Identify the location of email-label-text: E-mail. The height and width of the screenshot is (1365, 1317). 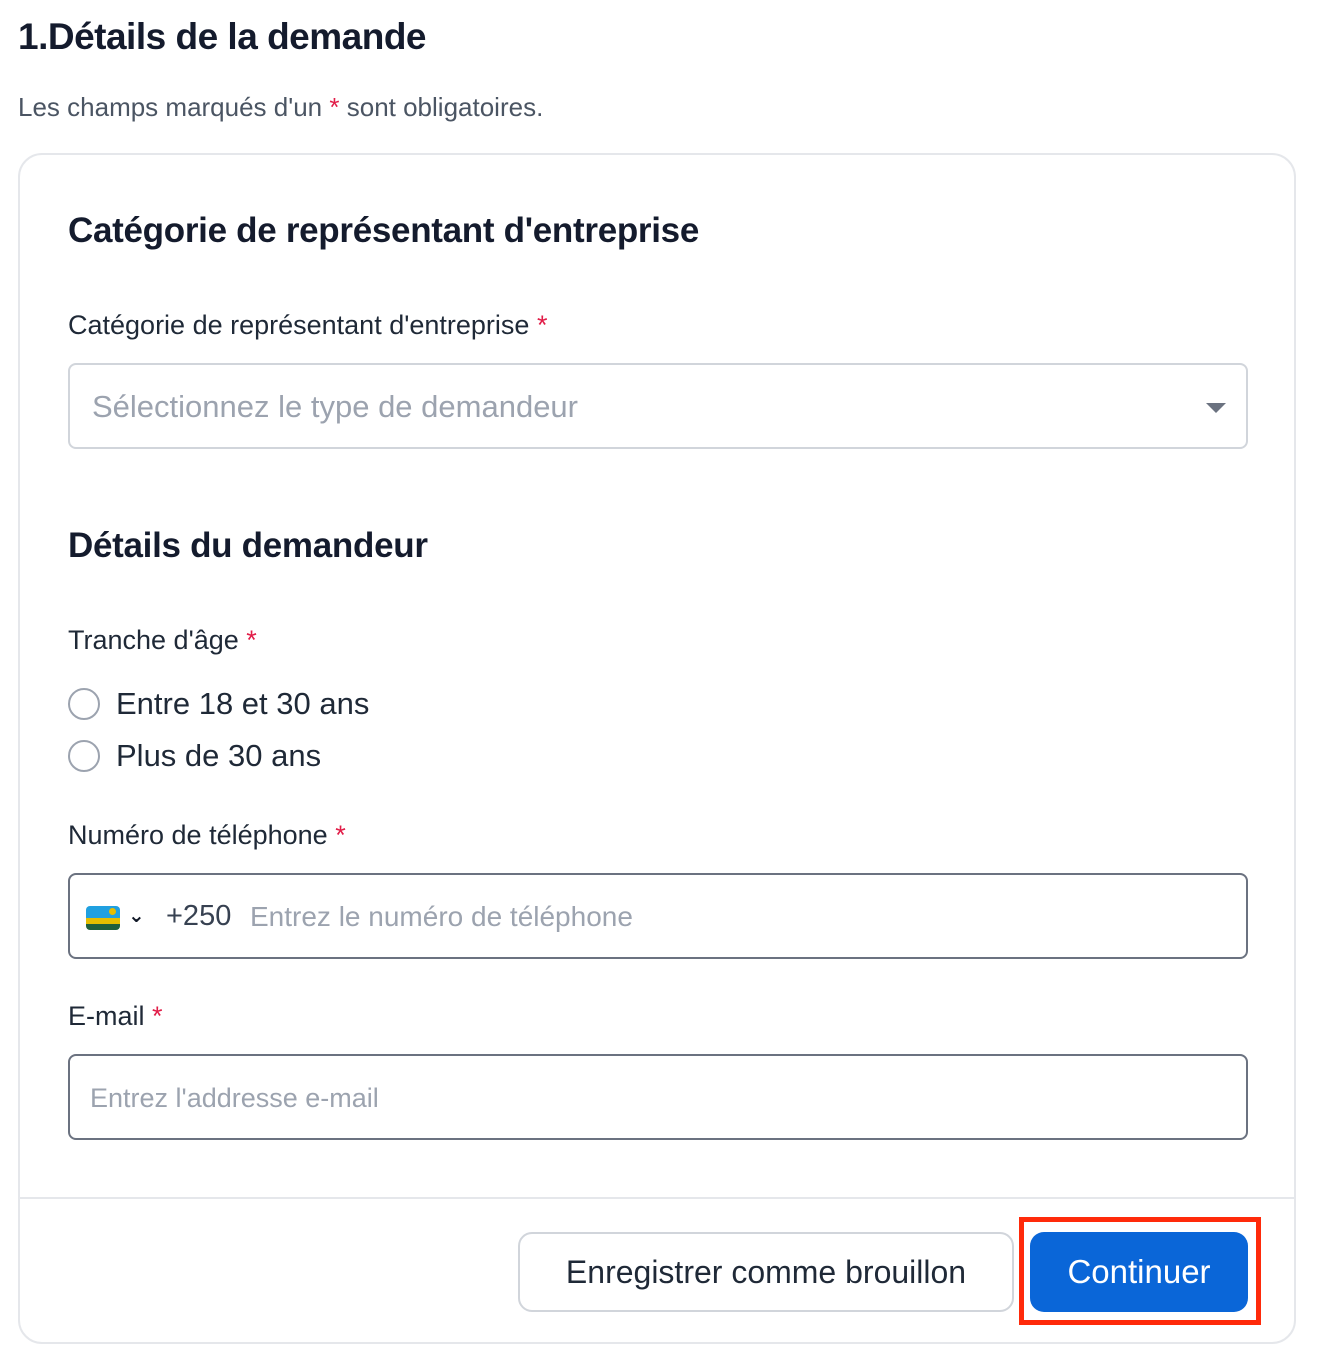
(106, 1016).